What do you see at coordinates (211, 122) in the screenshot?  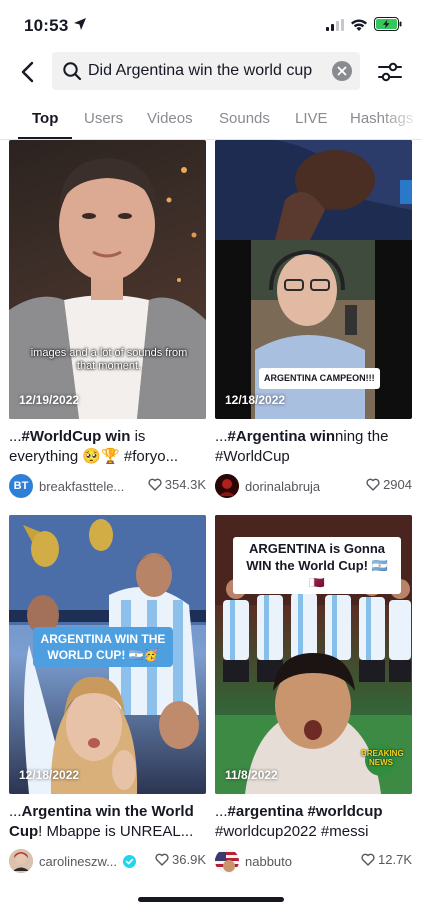 I see `search-tabs: Top Users Videos Sounds LIVE Hashtags` at bounding box center [211, 122].